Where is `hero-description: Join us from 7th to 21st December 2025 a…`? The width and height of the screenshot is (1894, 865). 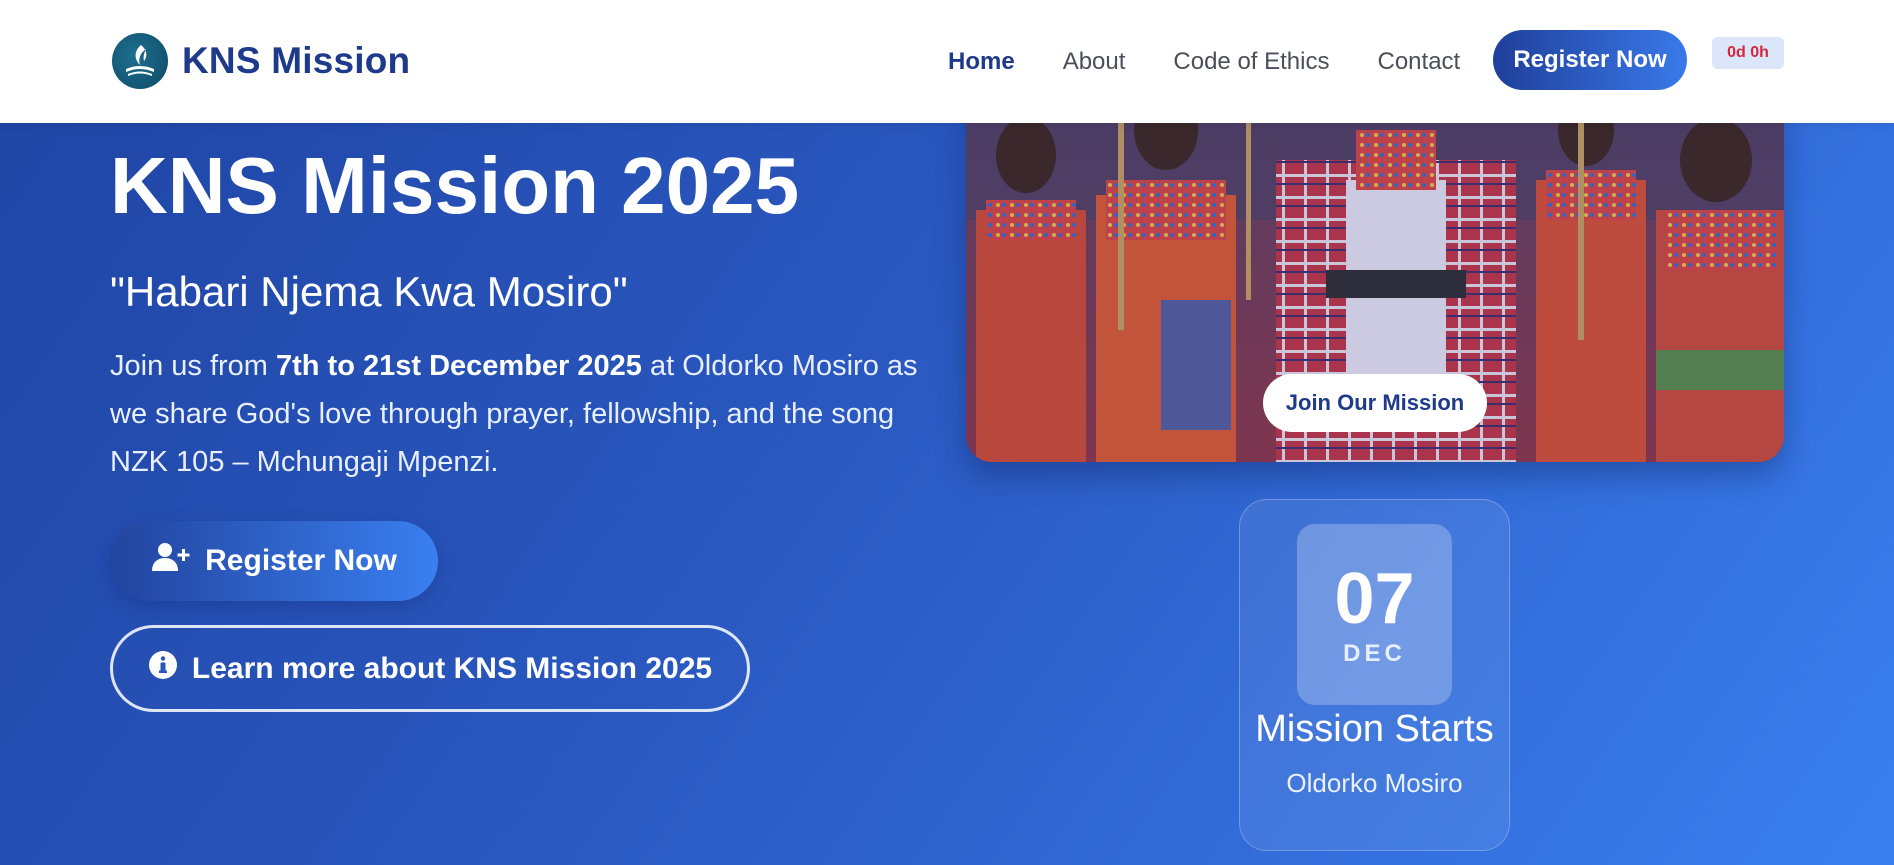 hero-description: Join us from 7th to 21st December 2025 a… is located at coordinates (515, 414).